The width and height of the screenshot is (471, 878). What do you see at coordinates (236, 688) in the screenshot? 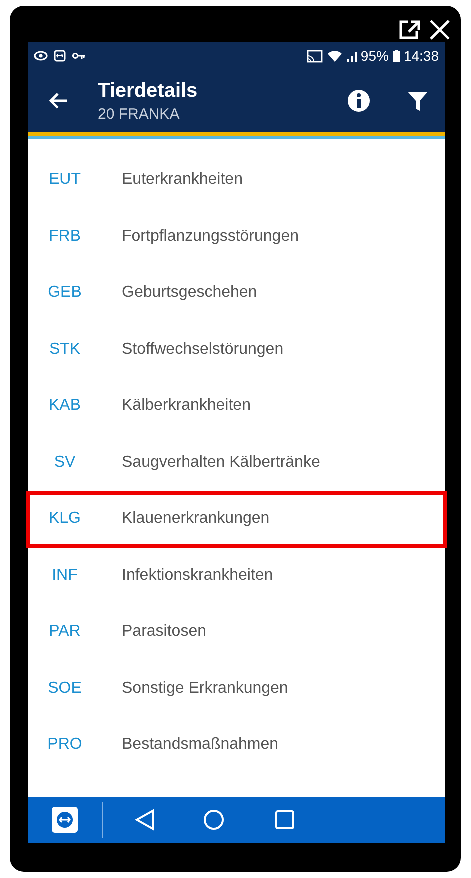
I see `category-list-item: SOE Sonstige Erkrankungen` at bounding box center [236, 688].